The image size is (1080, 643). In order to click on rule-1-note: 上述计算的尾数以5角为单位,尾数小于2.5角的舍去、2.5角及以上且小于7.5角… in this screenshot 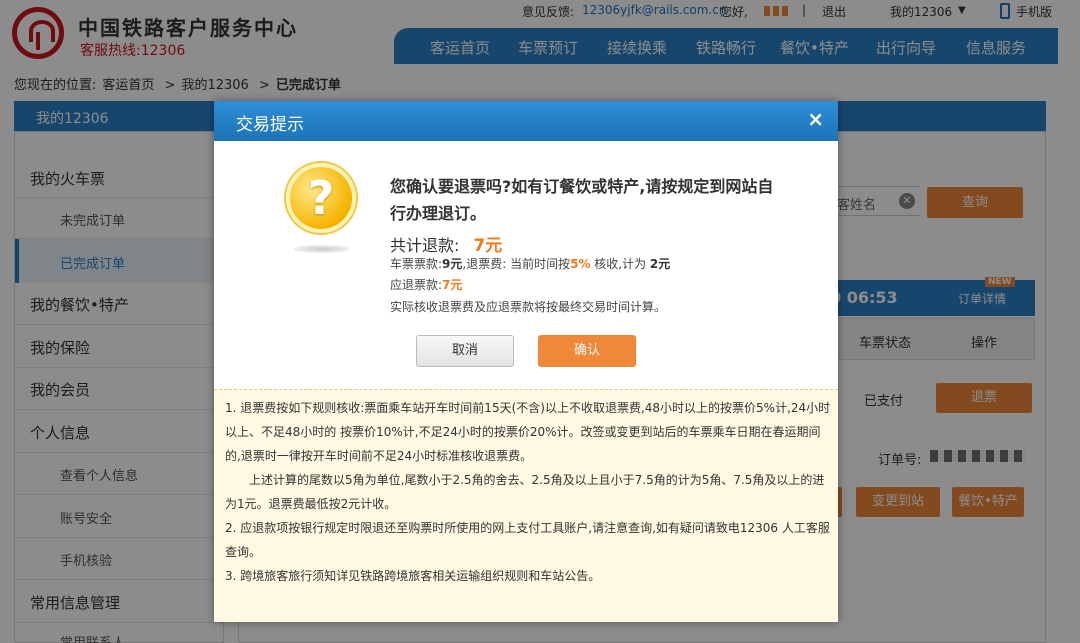, I will do `click(525, 492)`.